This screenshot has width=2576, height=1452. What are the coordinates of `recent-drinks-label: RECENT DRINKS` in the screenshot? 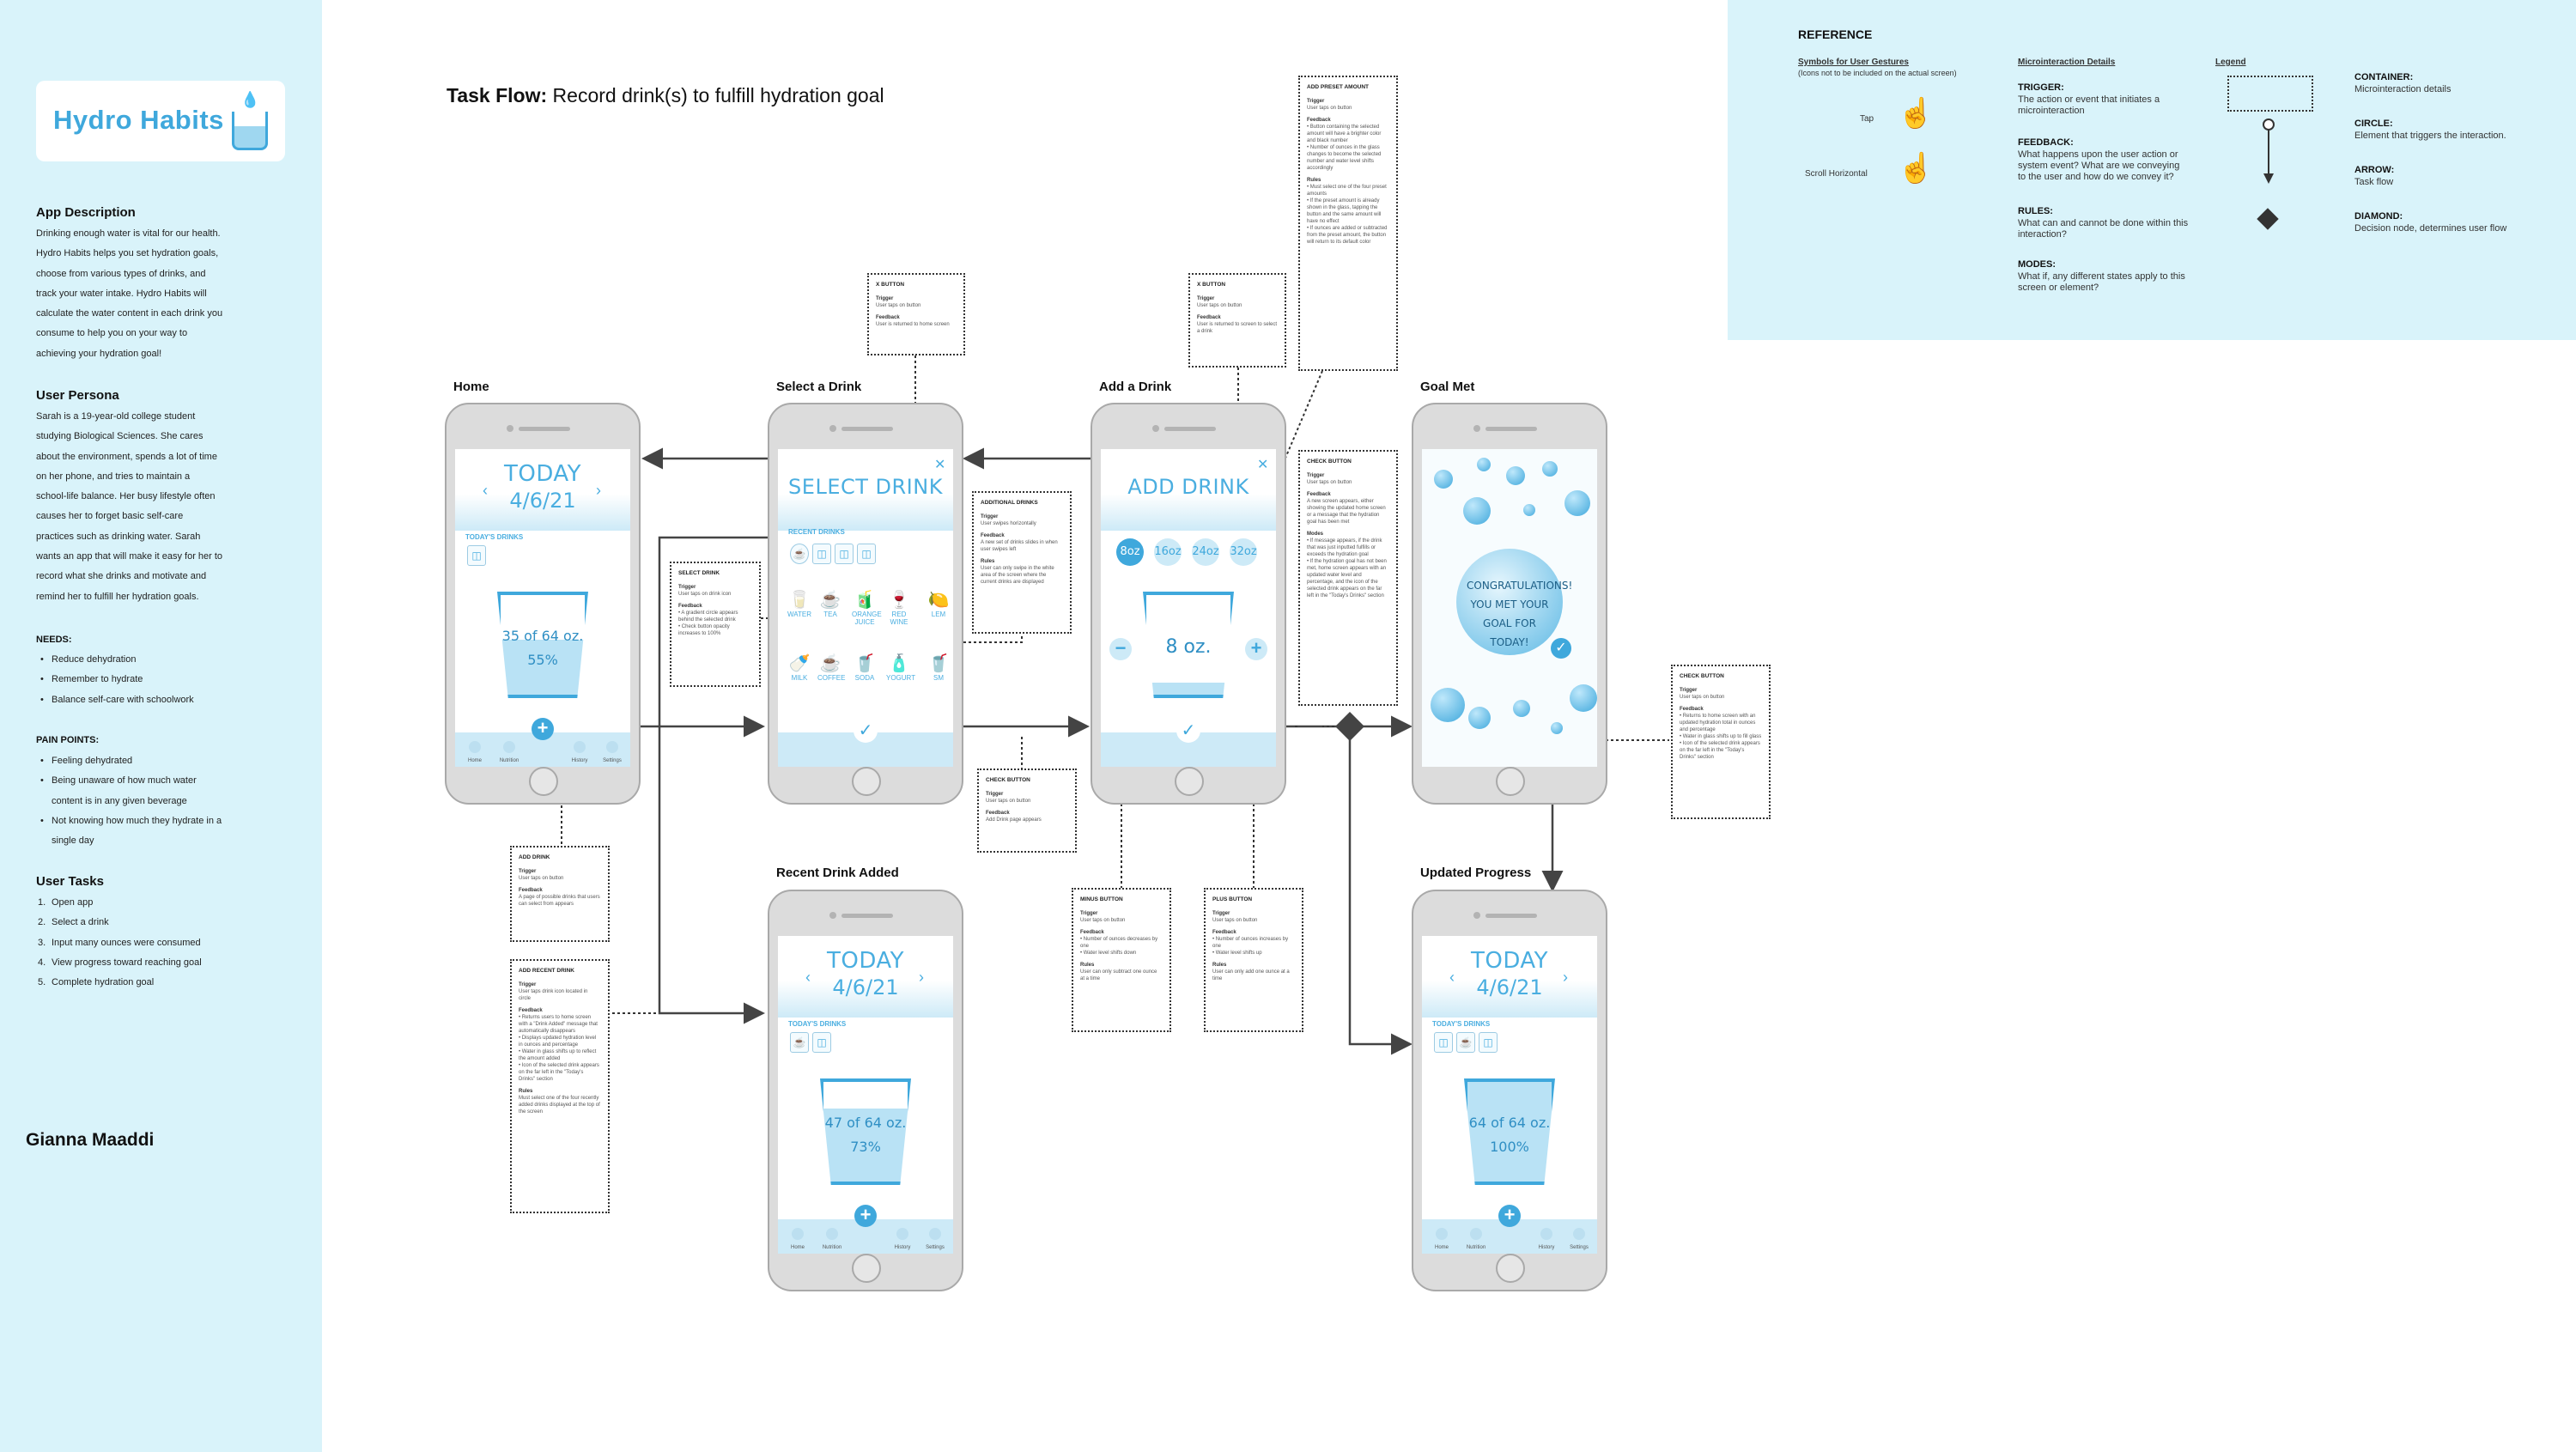 It's located at (817, 532).